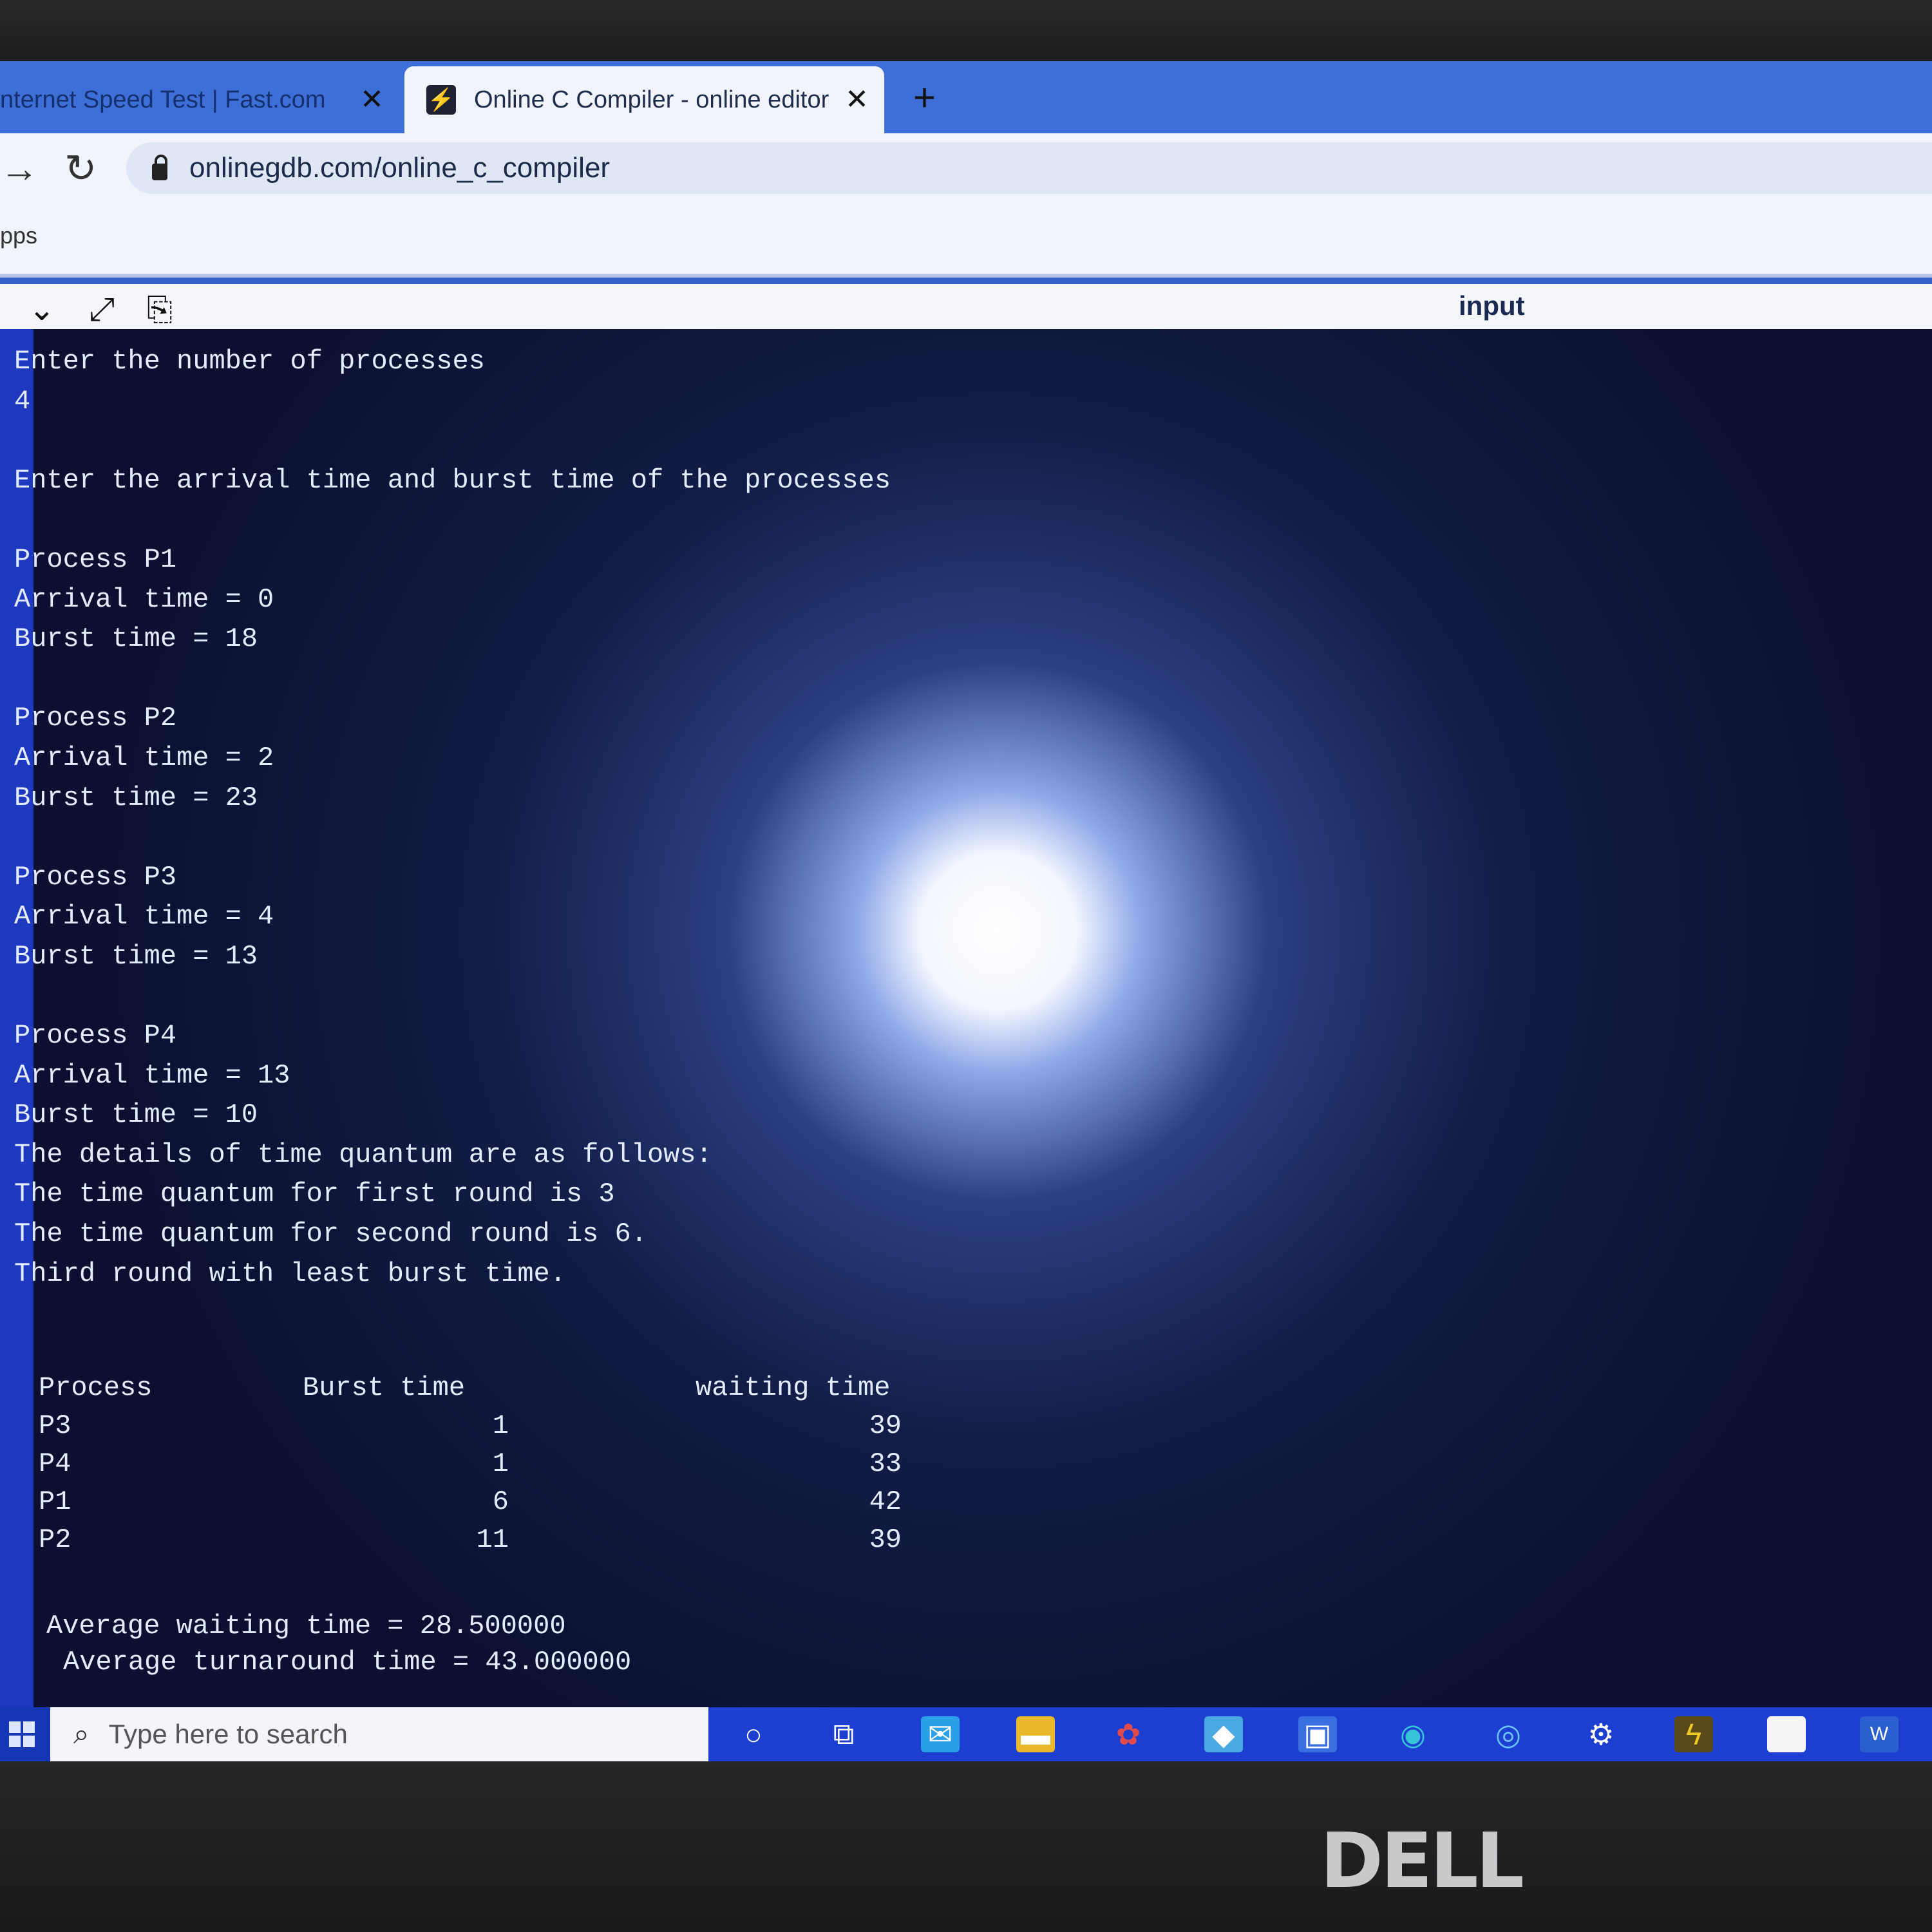  Describe the element at coordinates (136, 1115) in the screenshot. I see `terminal-line: Burst time = 10` at that location.